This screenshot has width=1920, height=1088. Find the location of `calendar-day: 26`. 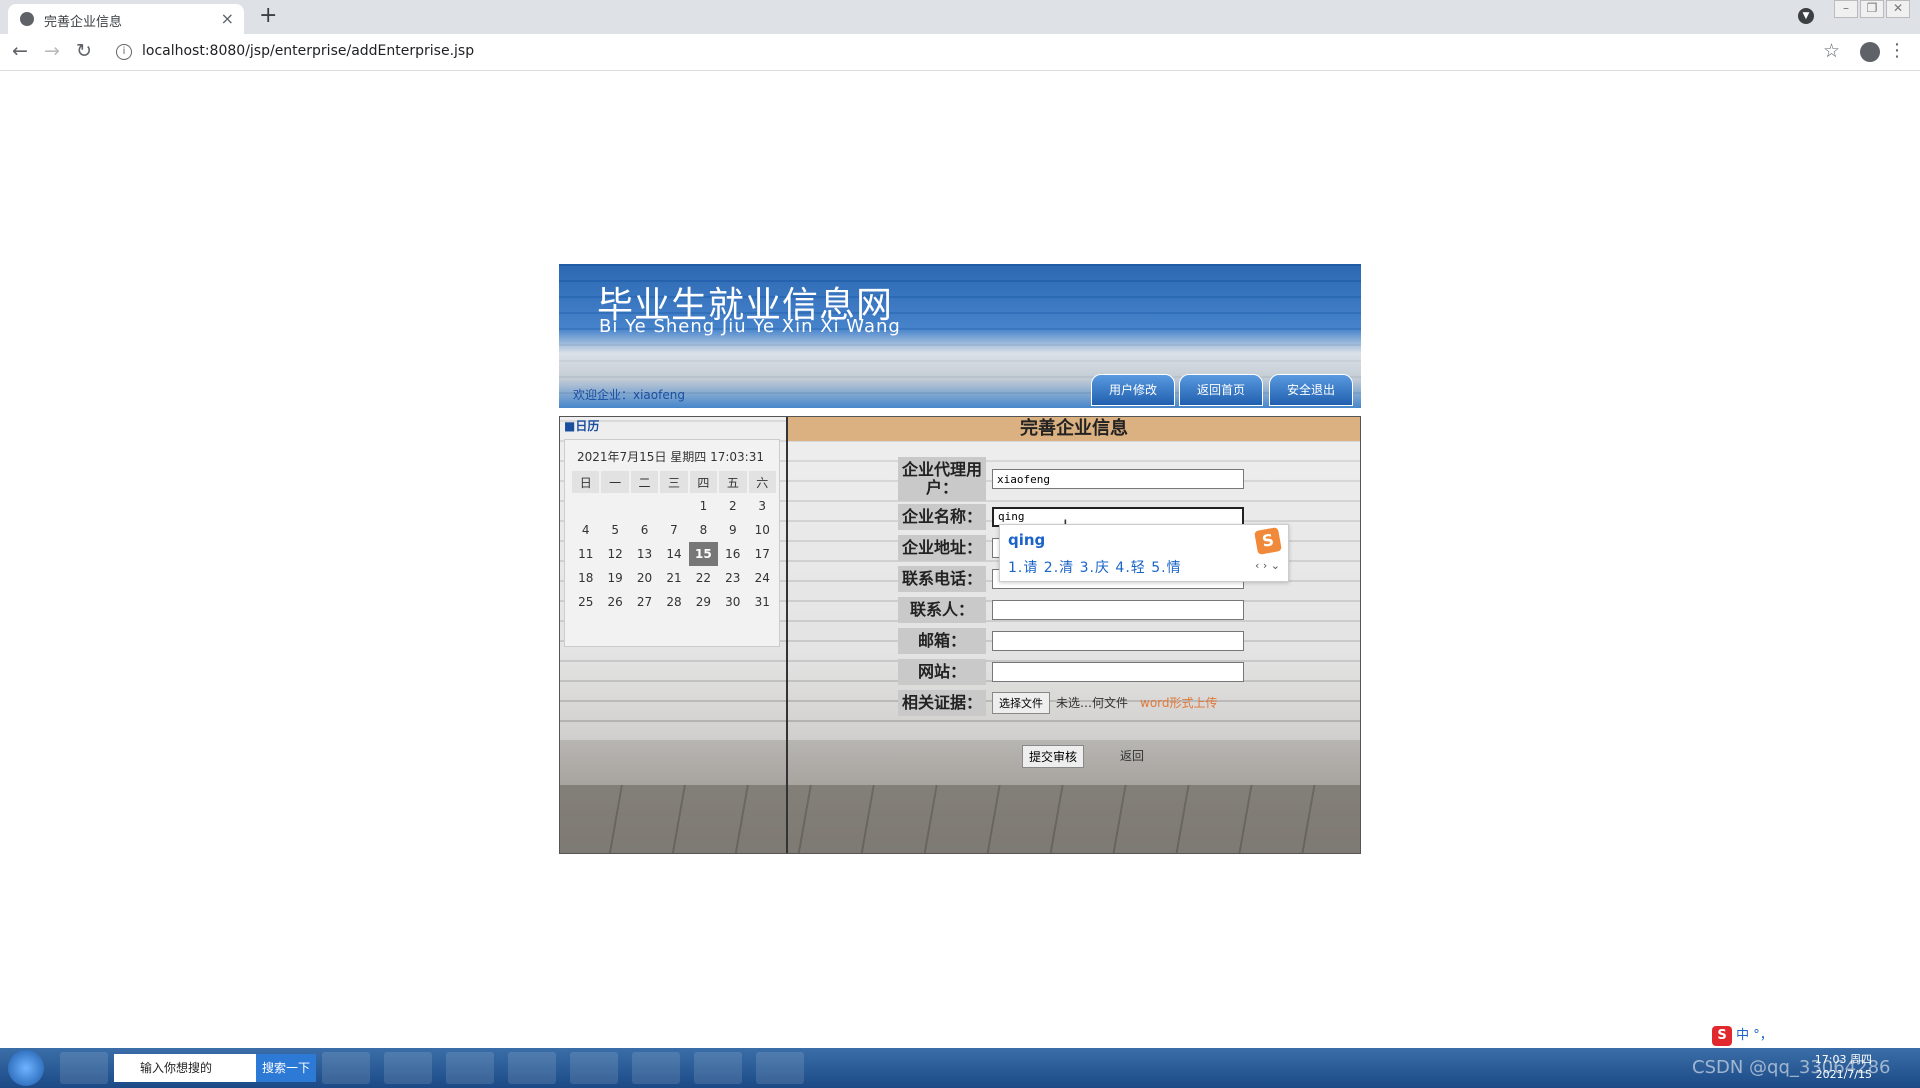

calendar-day: 26 is located at coordinates (614, 602).